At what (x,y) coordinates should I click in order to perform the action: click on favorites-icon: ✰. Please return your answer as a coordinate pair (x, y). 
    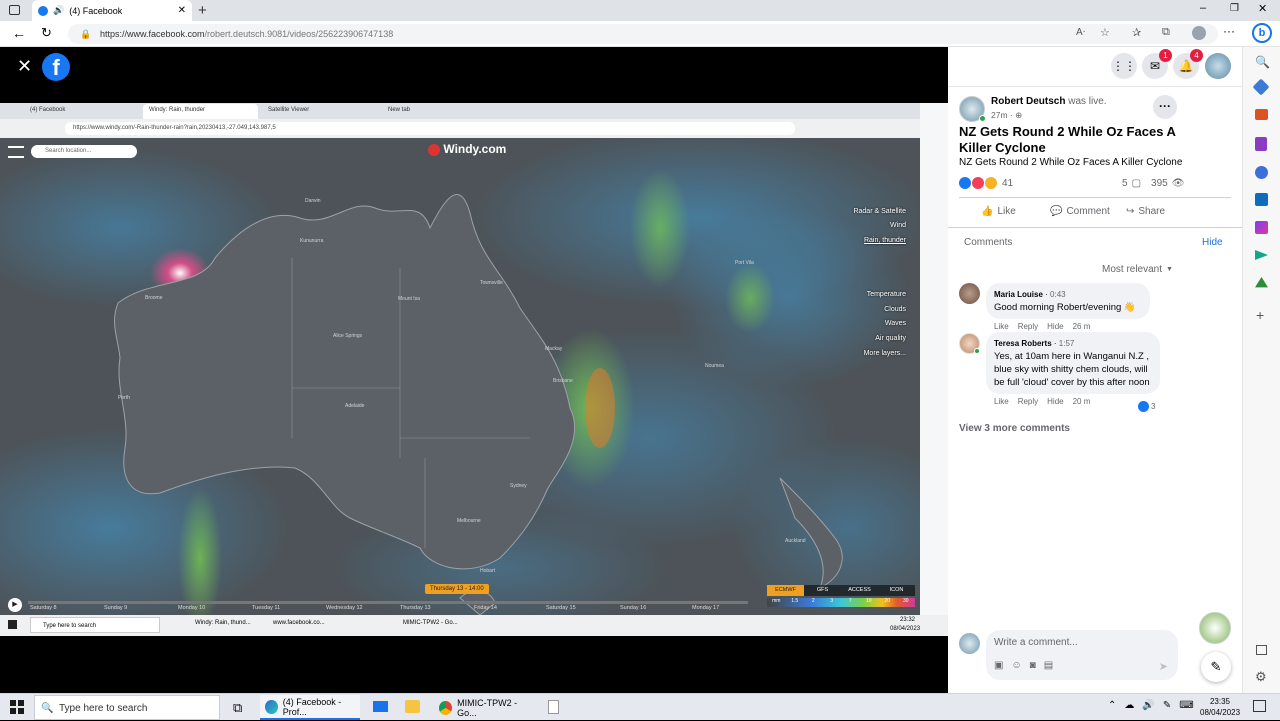
    Looking at the image, I should click on (1136, 32).